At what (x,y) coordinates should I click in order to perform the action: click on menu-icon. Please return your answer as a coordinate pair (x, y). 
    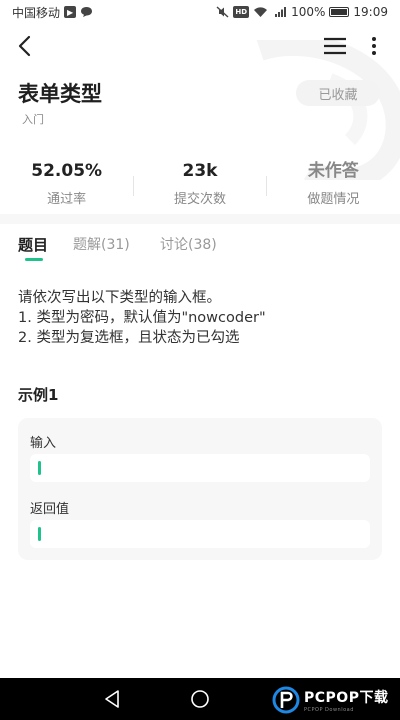
    Looking at the image, I should click on (335, 46).